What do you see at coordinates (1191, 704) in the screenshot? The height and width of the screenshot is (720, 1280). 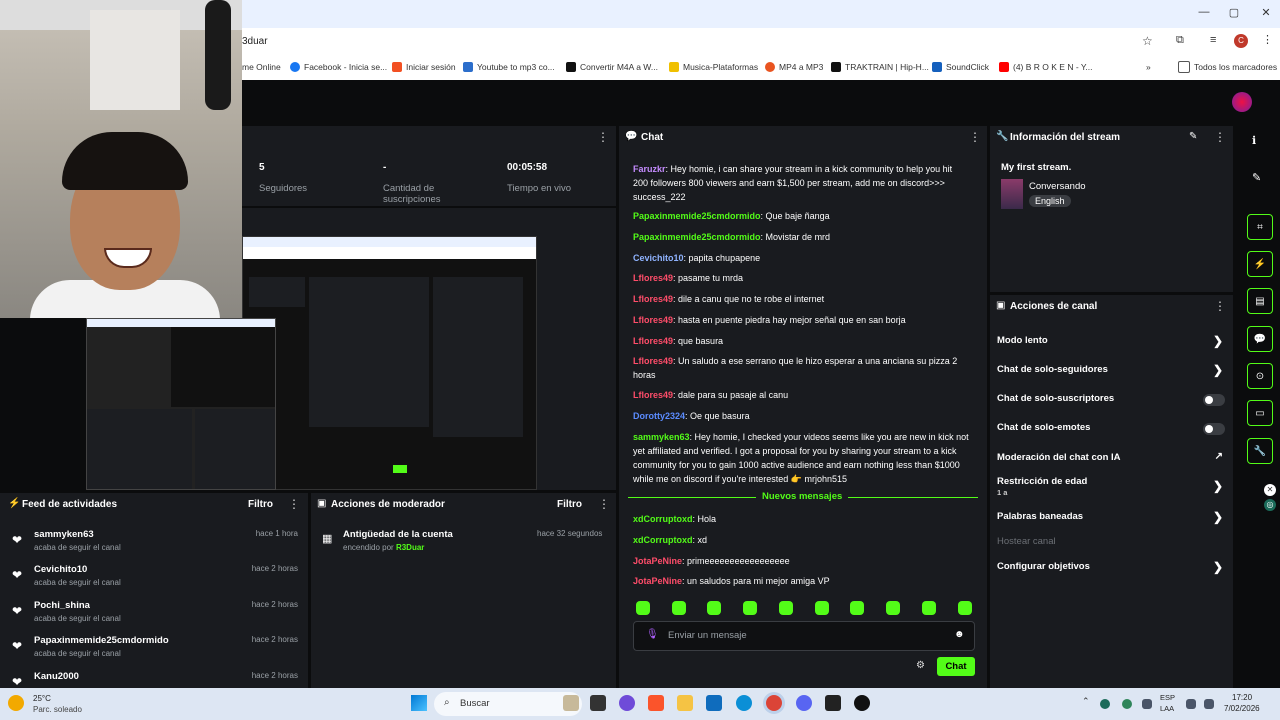 I see `wifi-icon` at bounding box center [1191, 704].